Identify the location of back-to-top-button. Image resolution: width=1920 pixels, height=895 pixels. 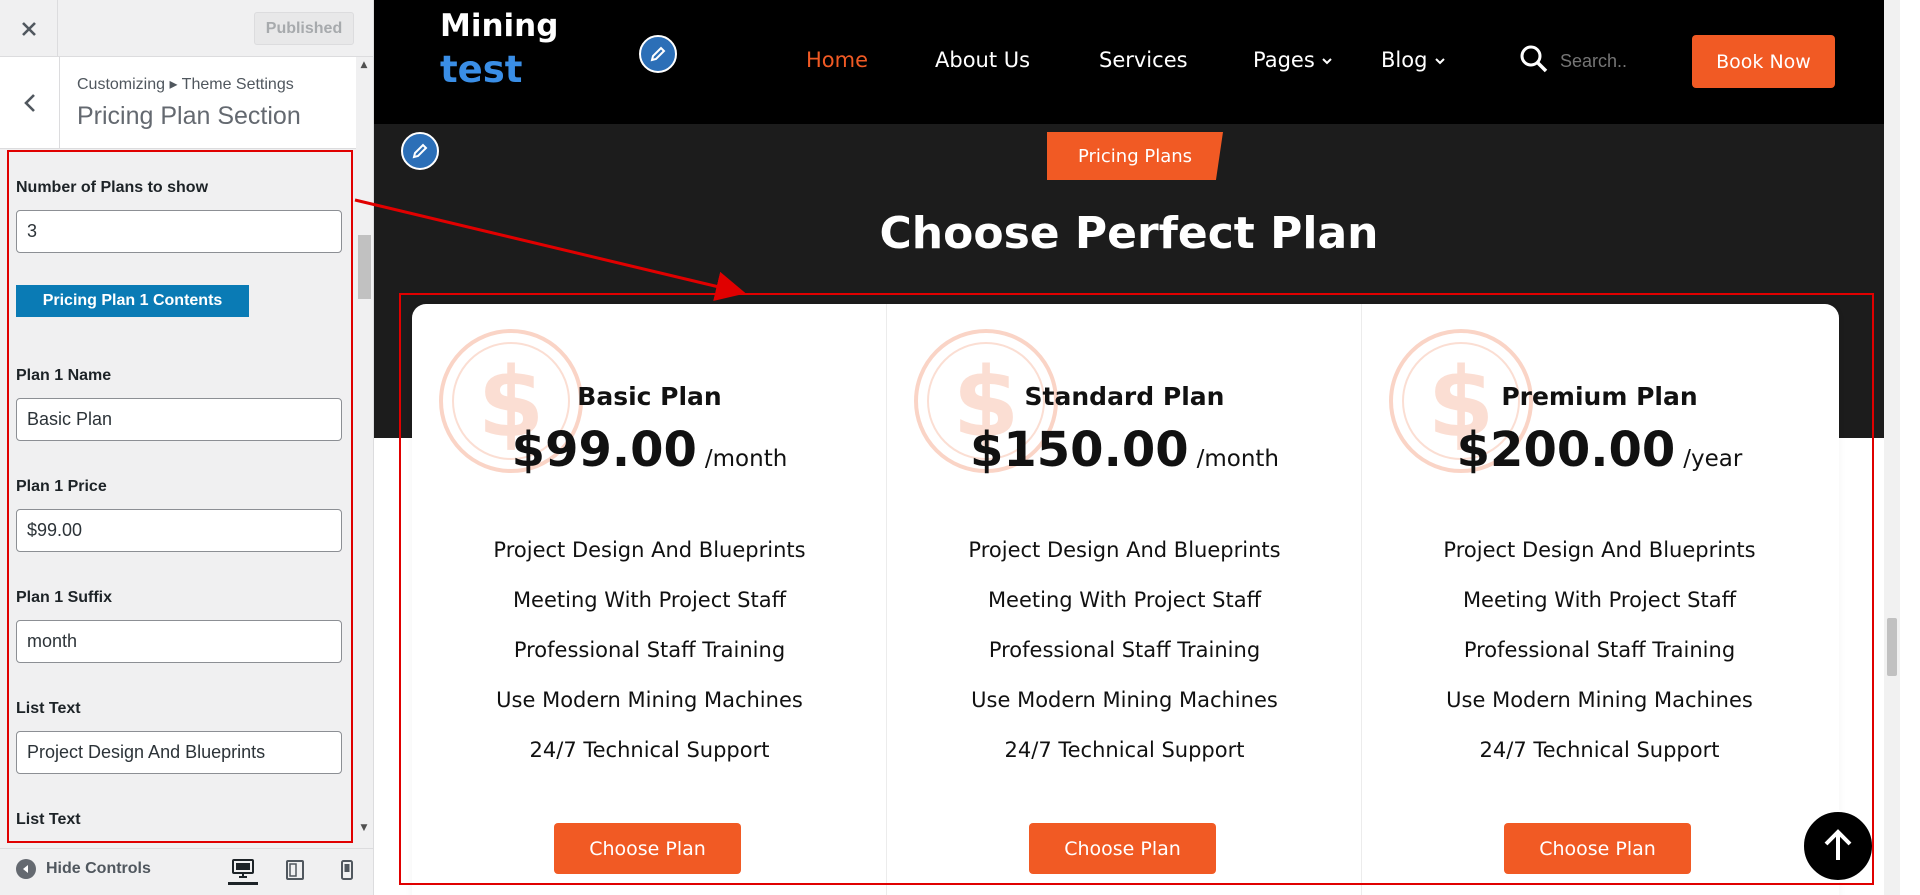
(1838, 846).